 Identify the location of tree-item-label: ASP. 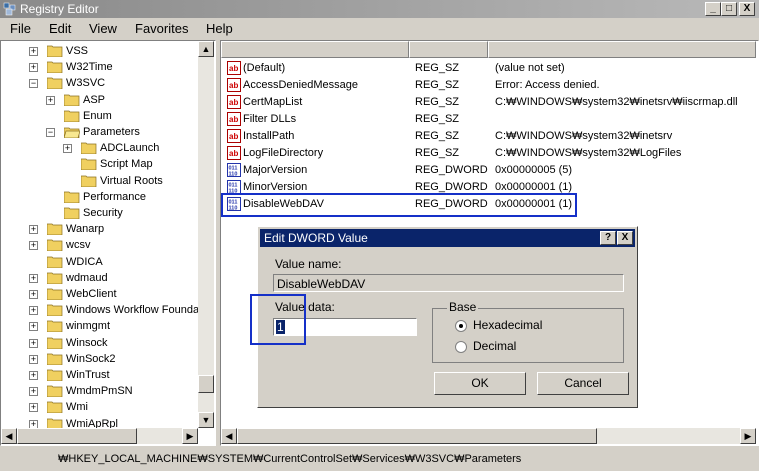
(94, 99).